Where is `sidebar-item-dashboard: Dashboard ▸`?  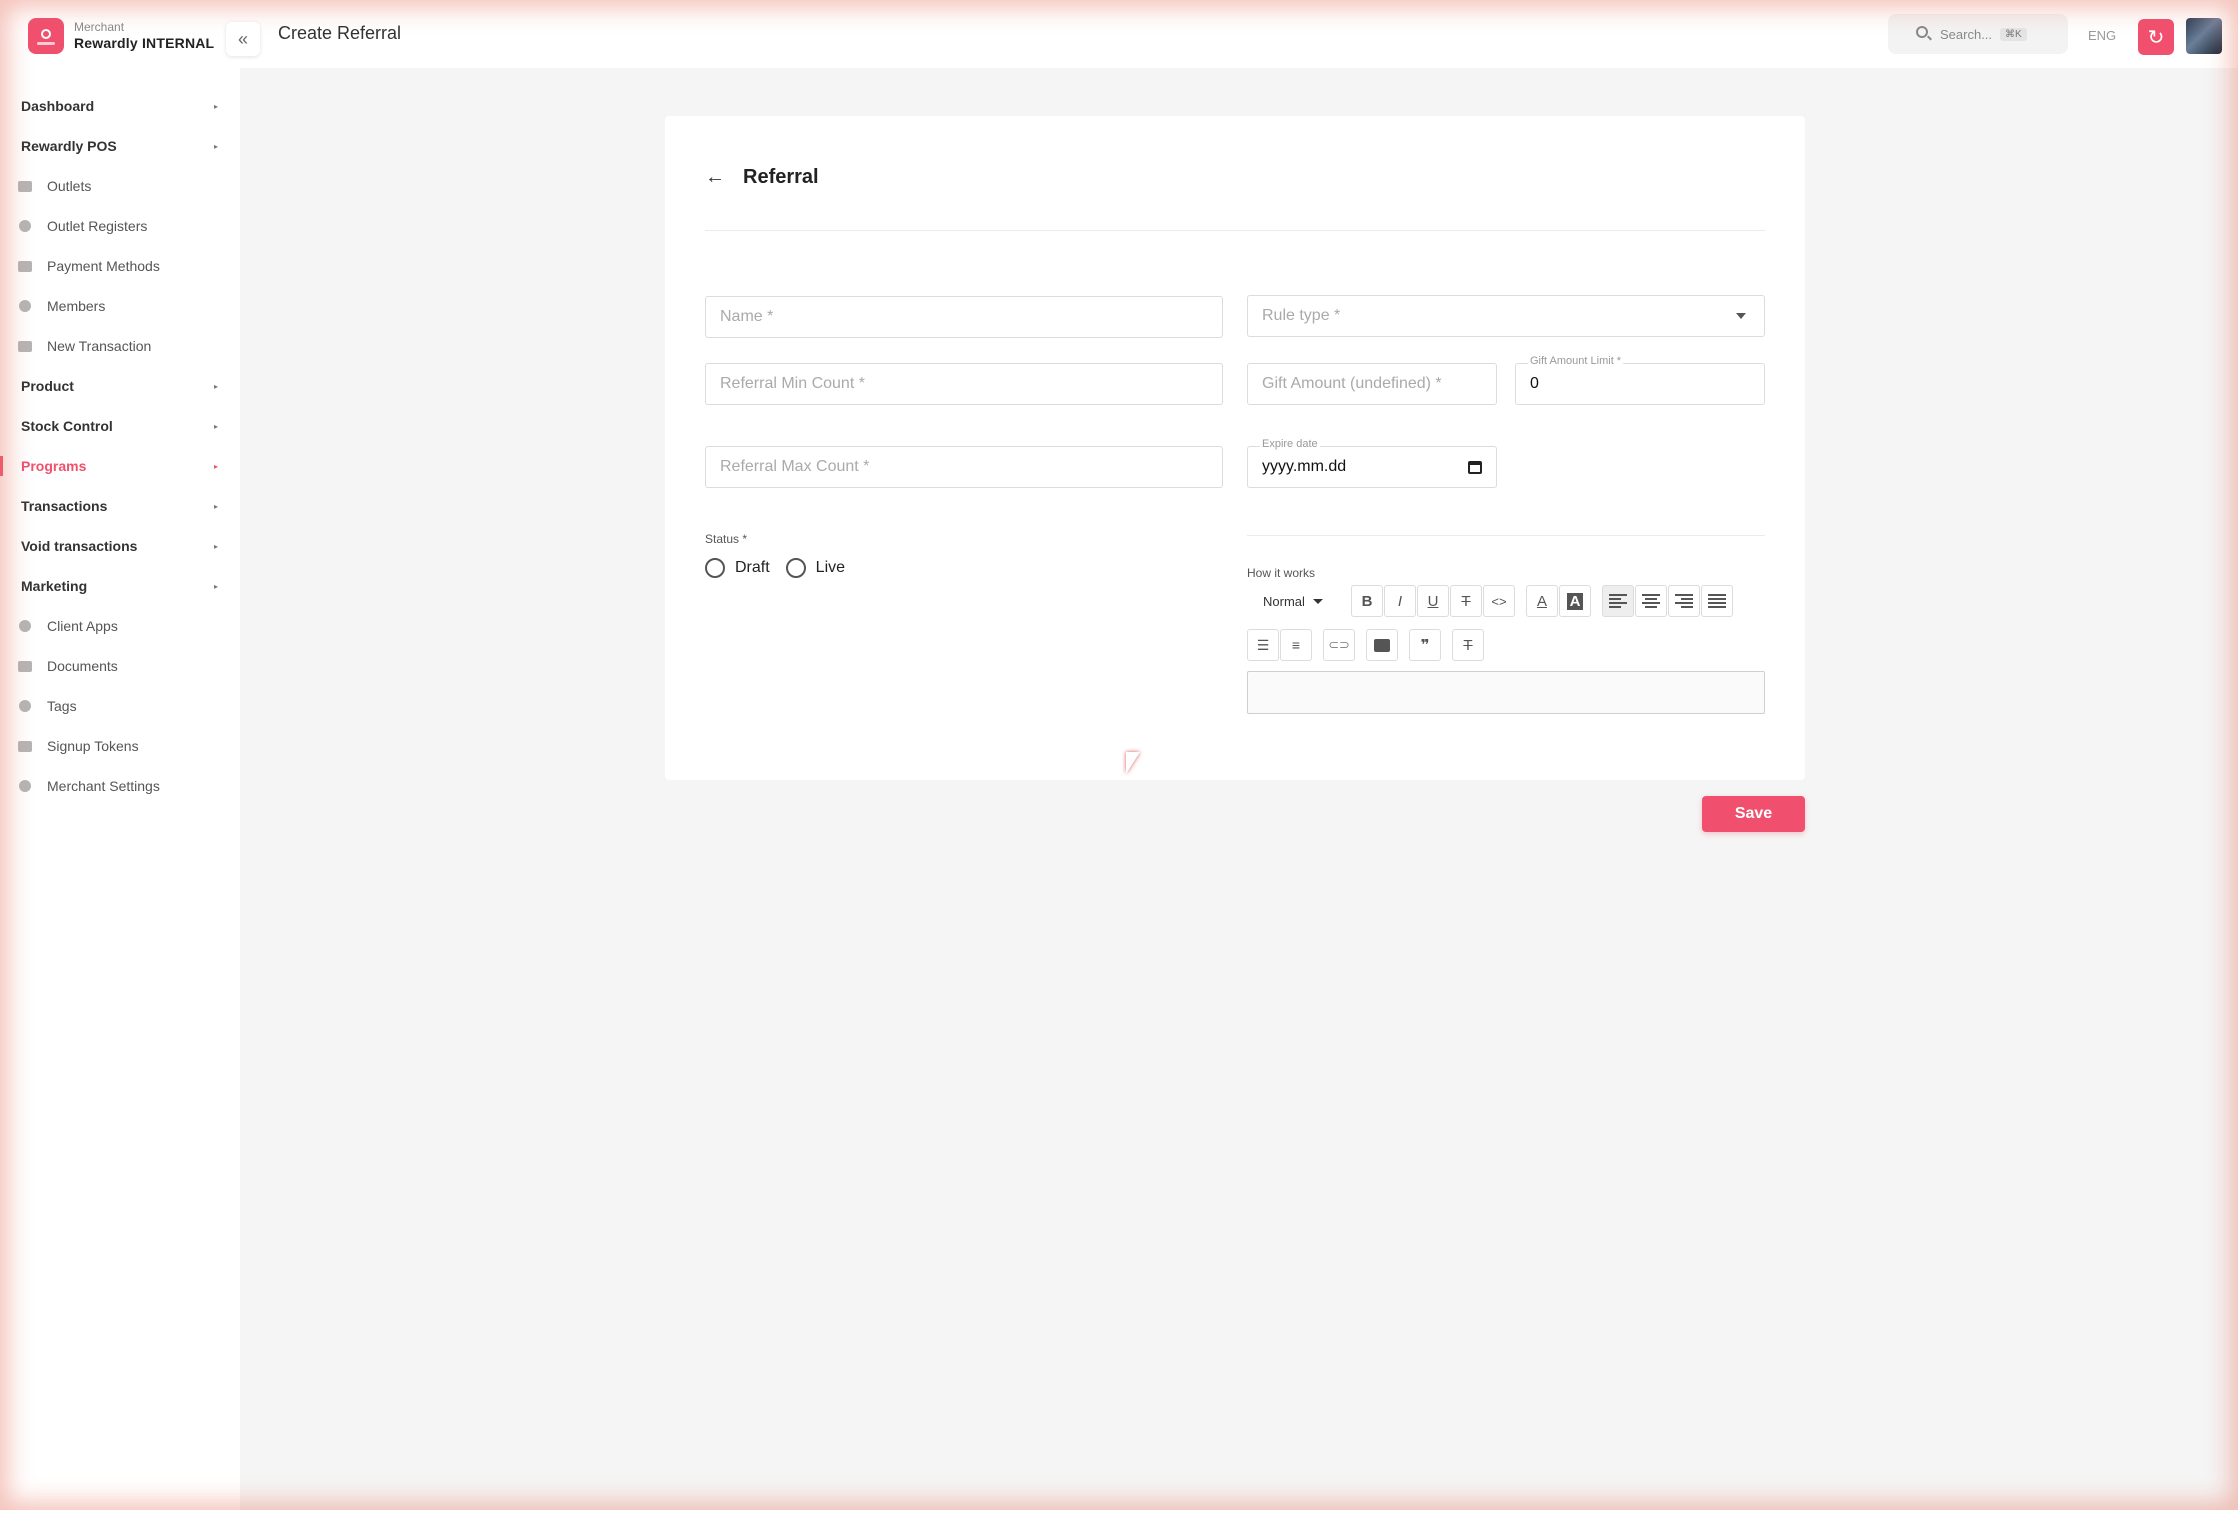 sidebar-item-dashboard: Dashboard ▸ is located at coordinates (120, 106).